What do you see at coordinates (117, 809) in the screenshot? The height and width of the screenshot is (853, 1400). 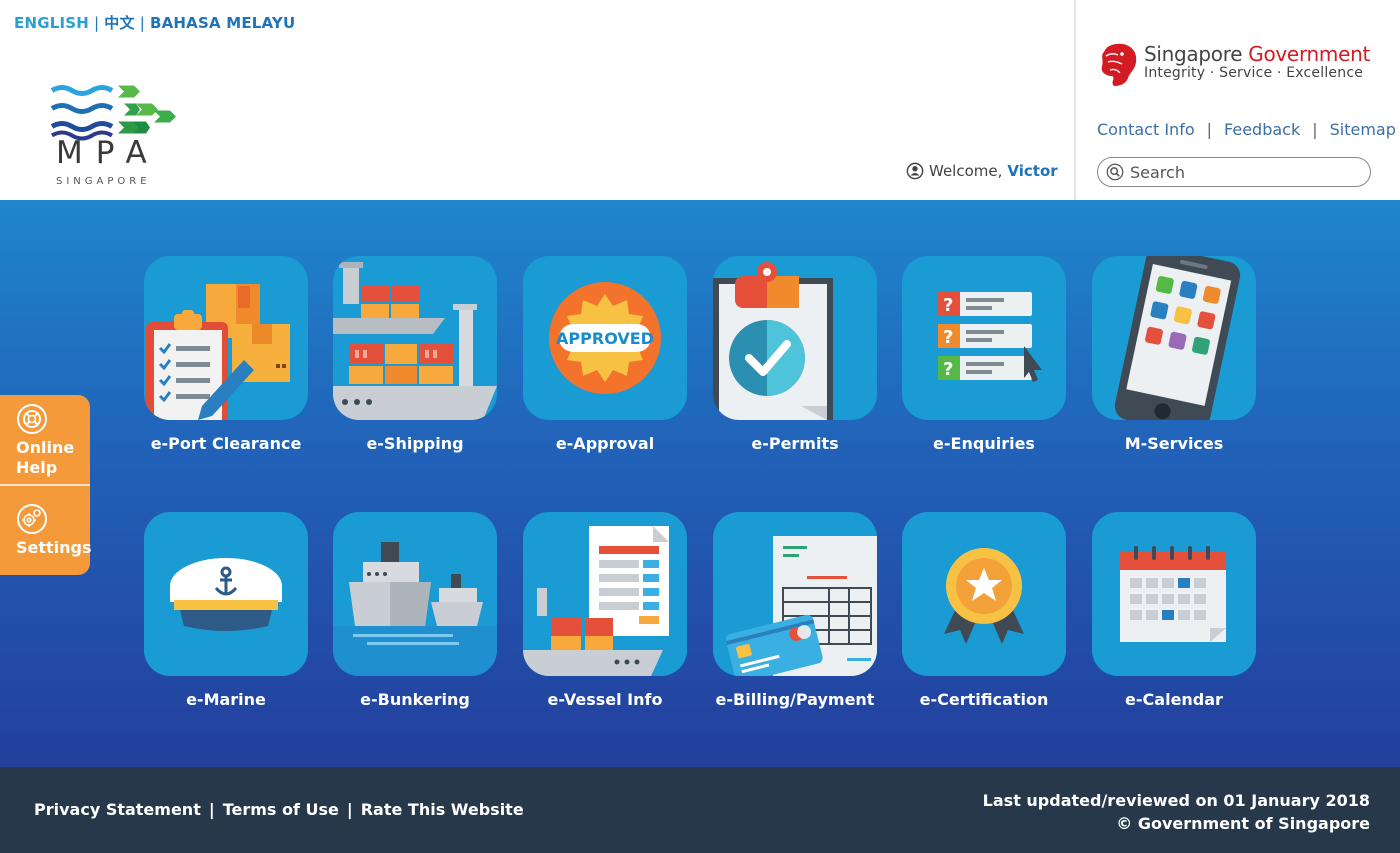 I see `privacy-statement-link: Privacy Statement` at bounding box center [117, 809].